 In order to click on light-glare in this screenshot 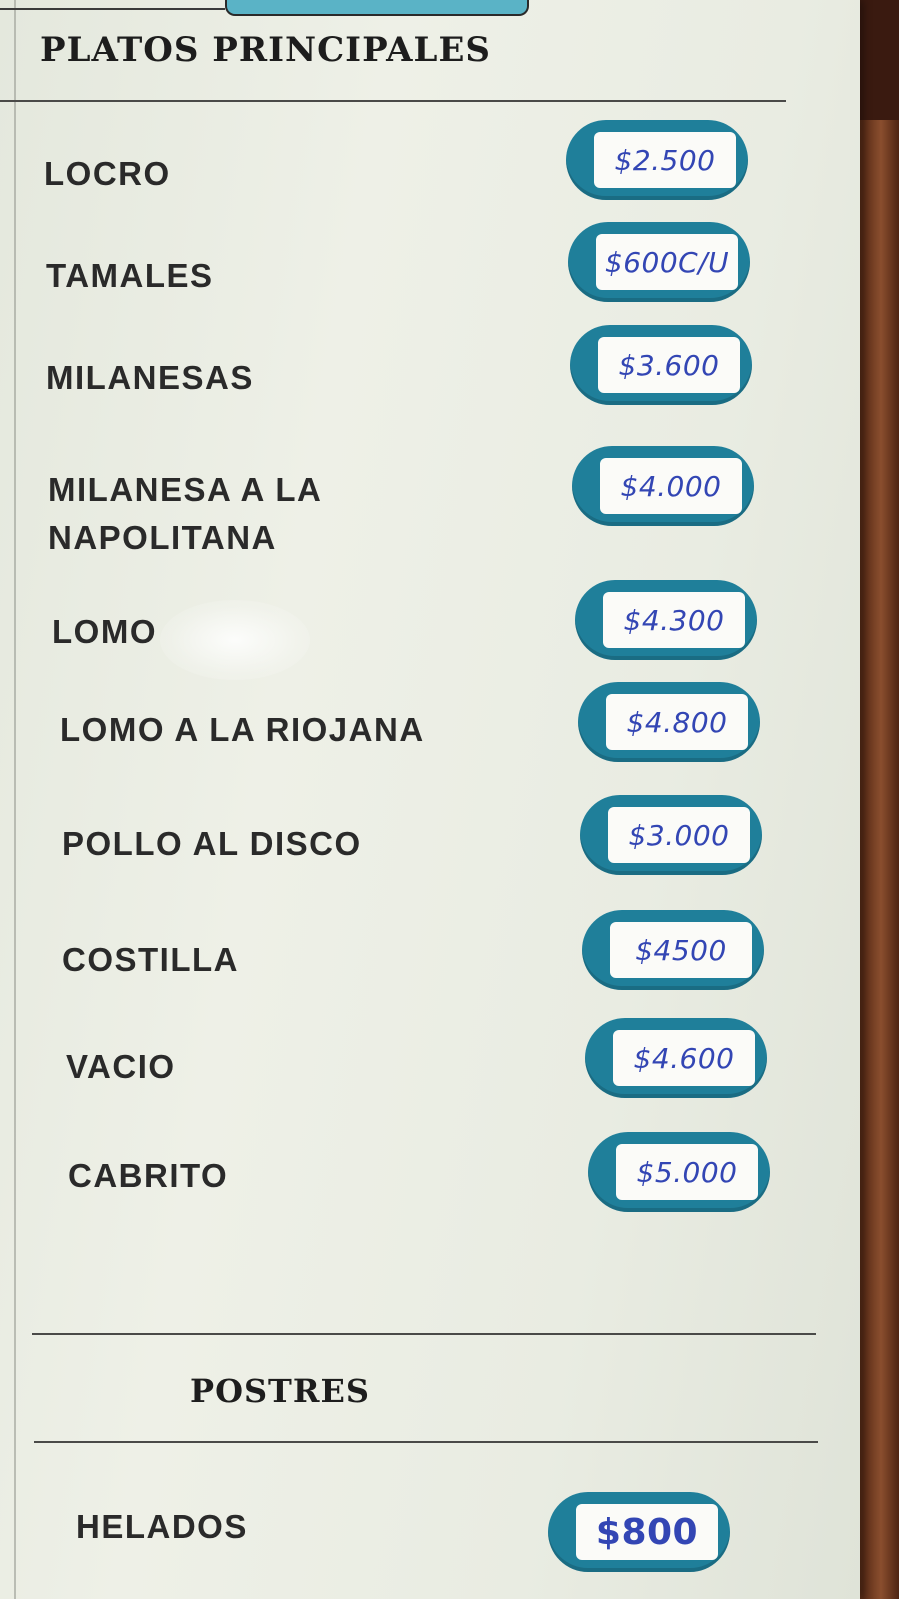, I will do `click(235, 640)`.